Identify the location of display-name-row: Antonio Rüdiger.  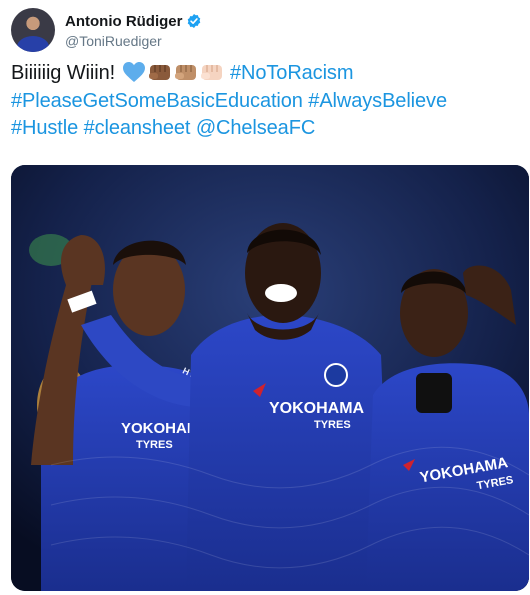
(133, 21).